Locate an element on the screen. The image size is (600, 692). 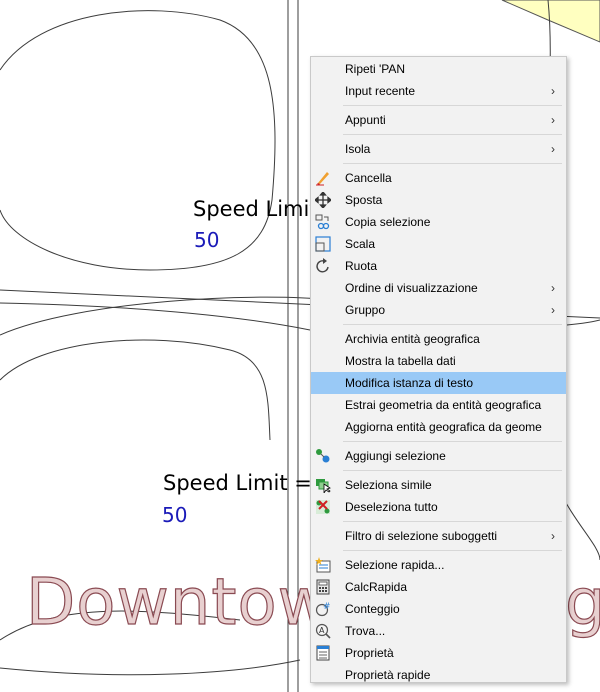
properties-icon is located at coordinates (323, 653).